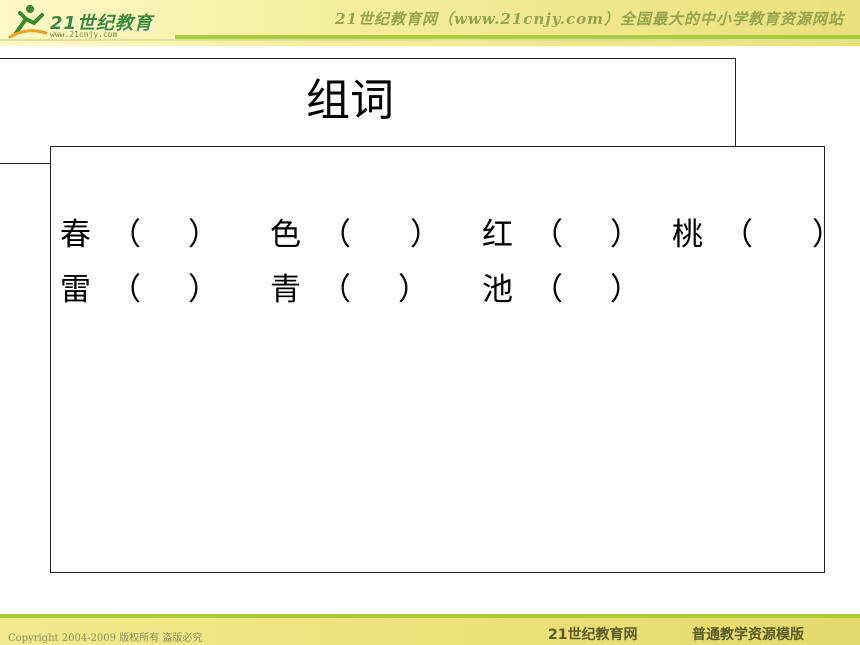 The image size is (860, 645). What do you see at coordinates (497, 290) in the screenshot?
I see `exercise-char: 池` at bounding box center [497, 290].